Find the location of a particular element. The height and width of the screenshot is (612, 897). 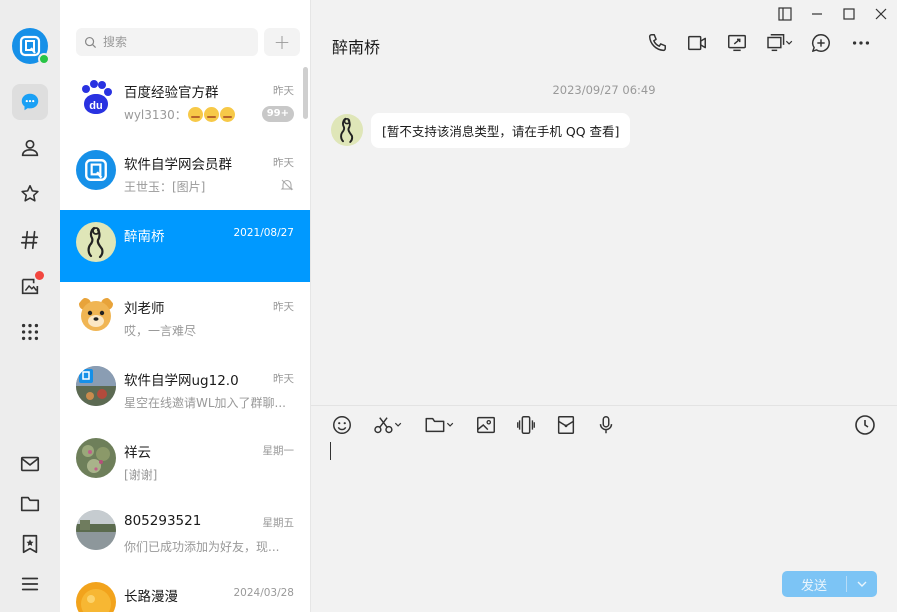

bookmark-icon is located at coordinates (30, 544).